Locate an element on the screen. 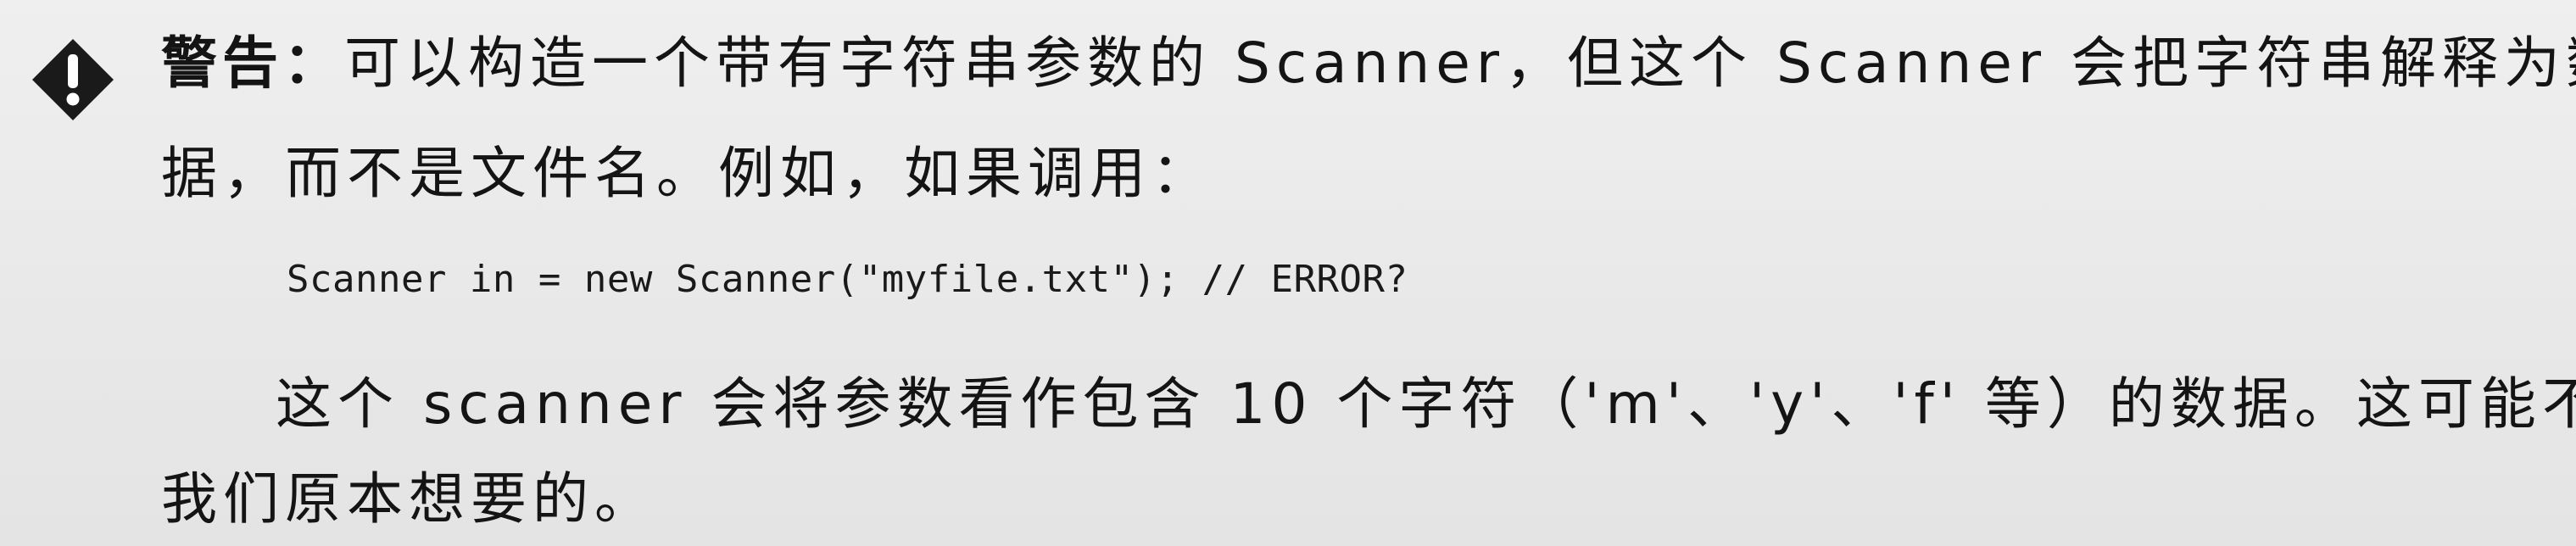 This screenshot has height=546, width=2576. warning-label: 警告： is located at coordinates (252, 63).